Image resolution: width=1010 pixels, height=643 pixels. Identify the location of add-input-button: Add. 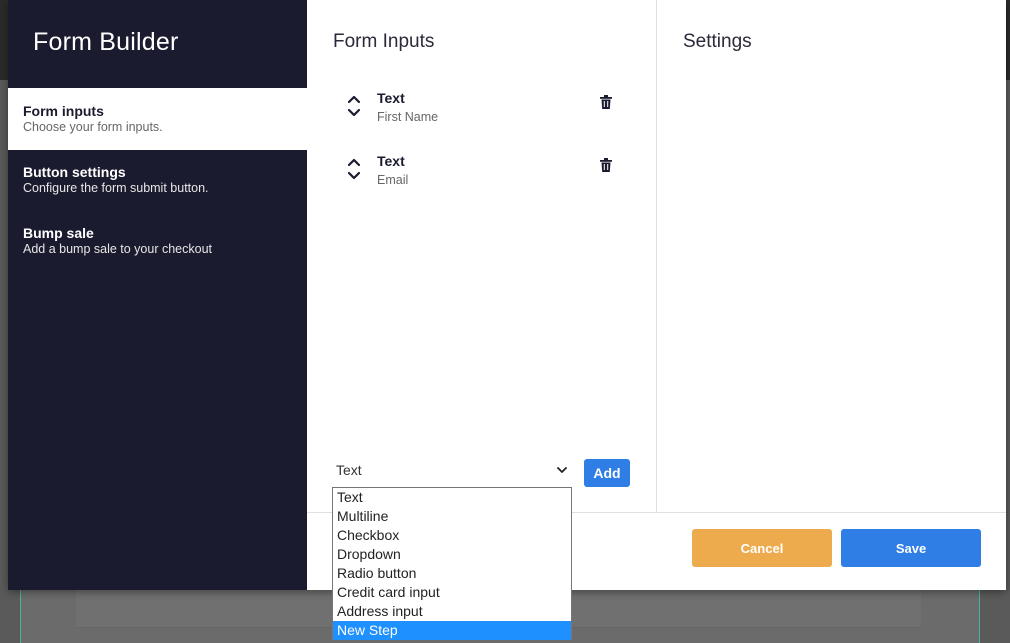
(607, 473).